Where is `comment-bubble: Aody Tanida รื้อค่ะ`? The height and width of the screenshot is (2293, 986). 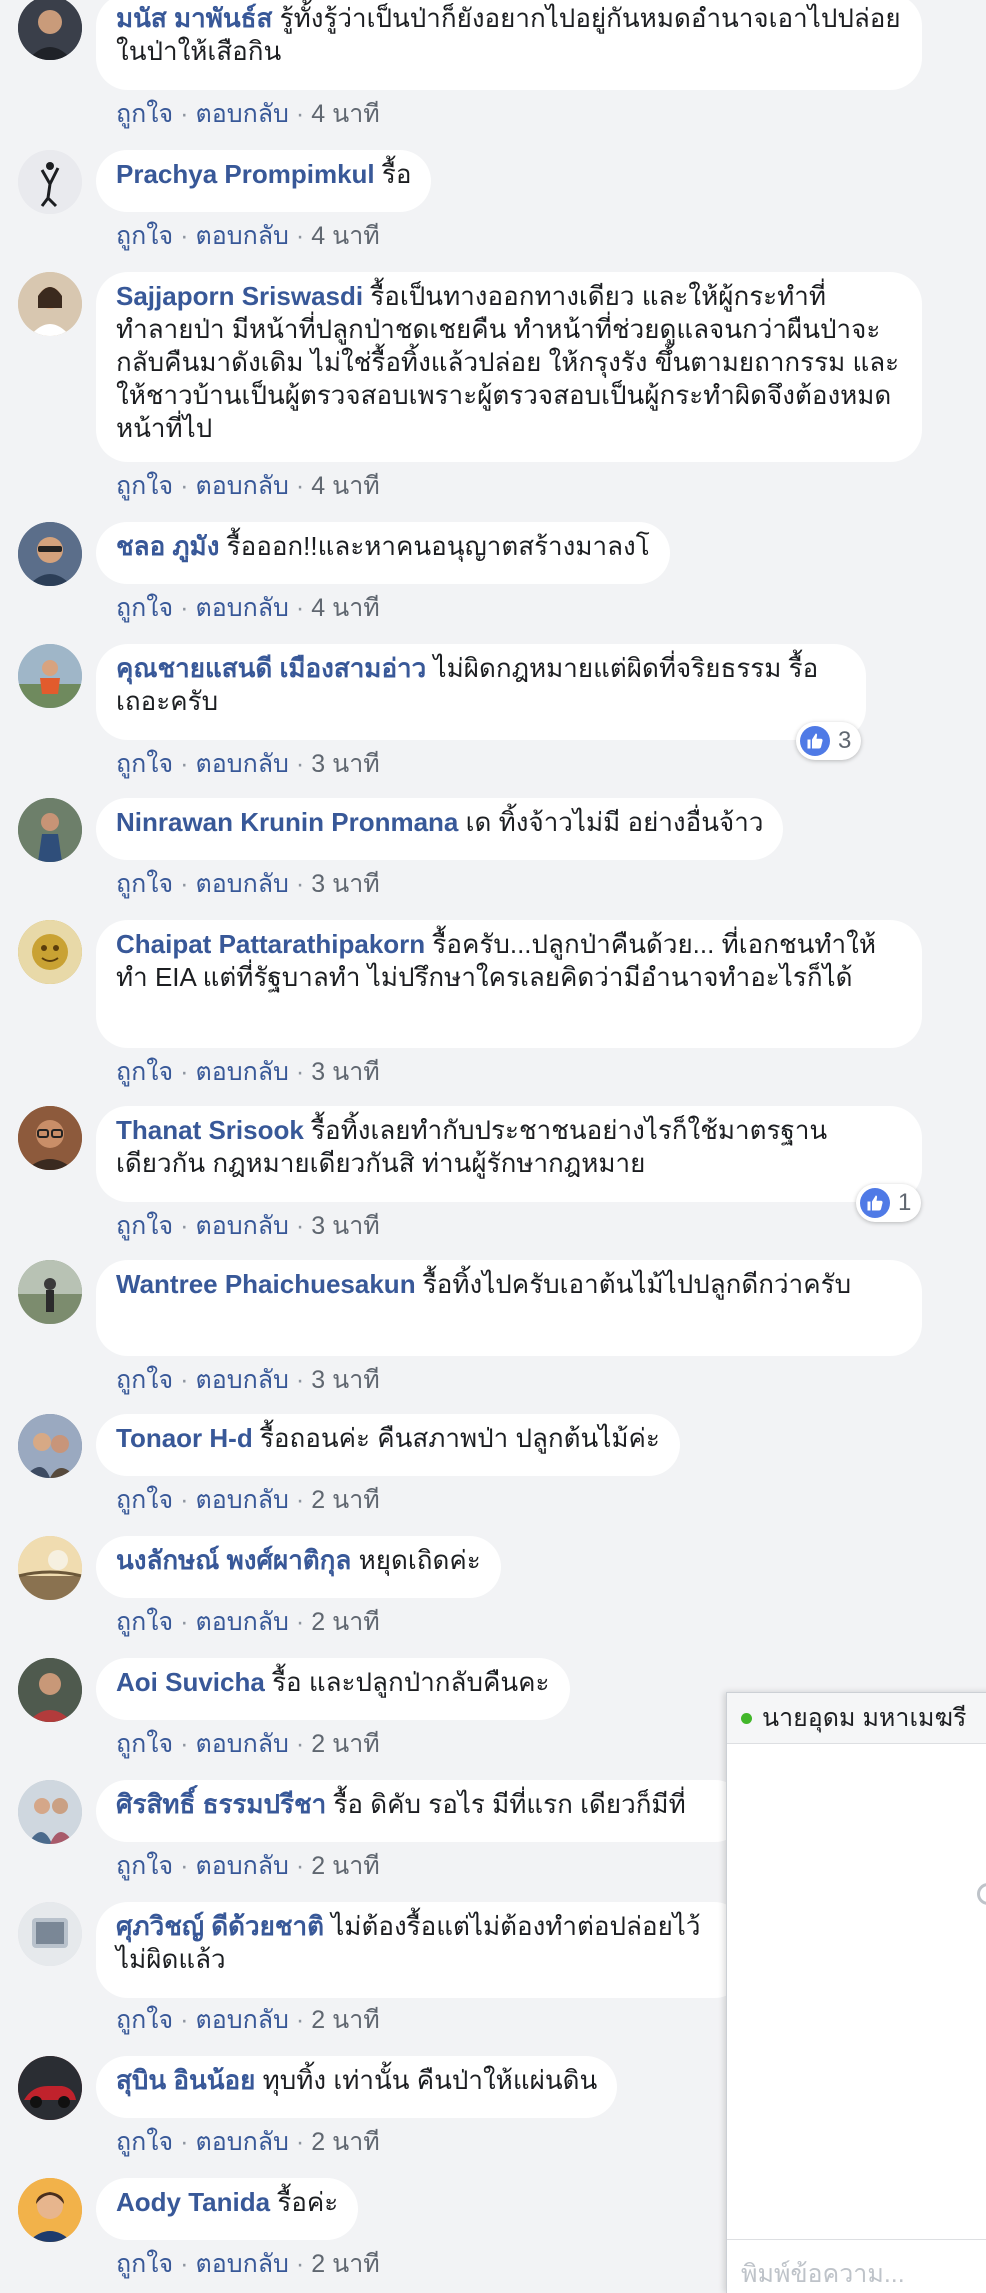 comment-bubble: Aody Tanida รื้อค่ะ is located at coordinates (227, 2209).